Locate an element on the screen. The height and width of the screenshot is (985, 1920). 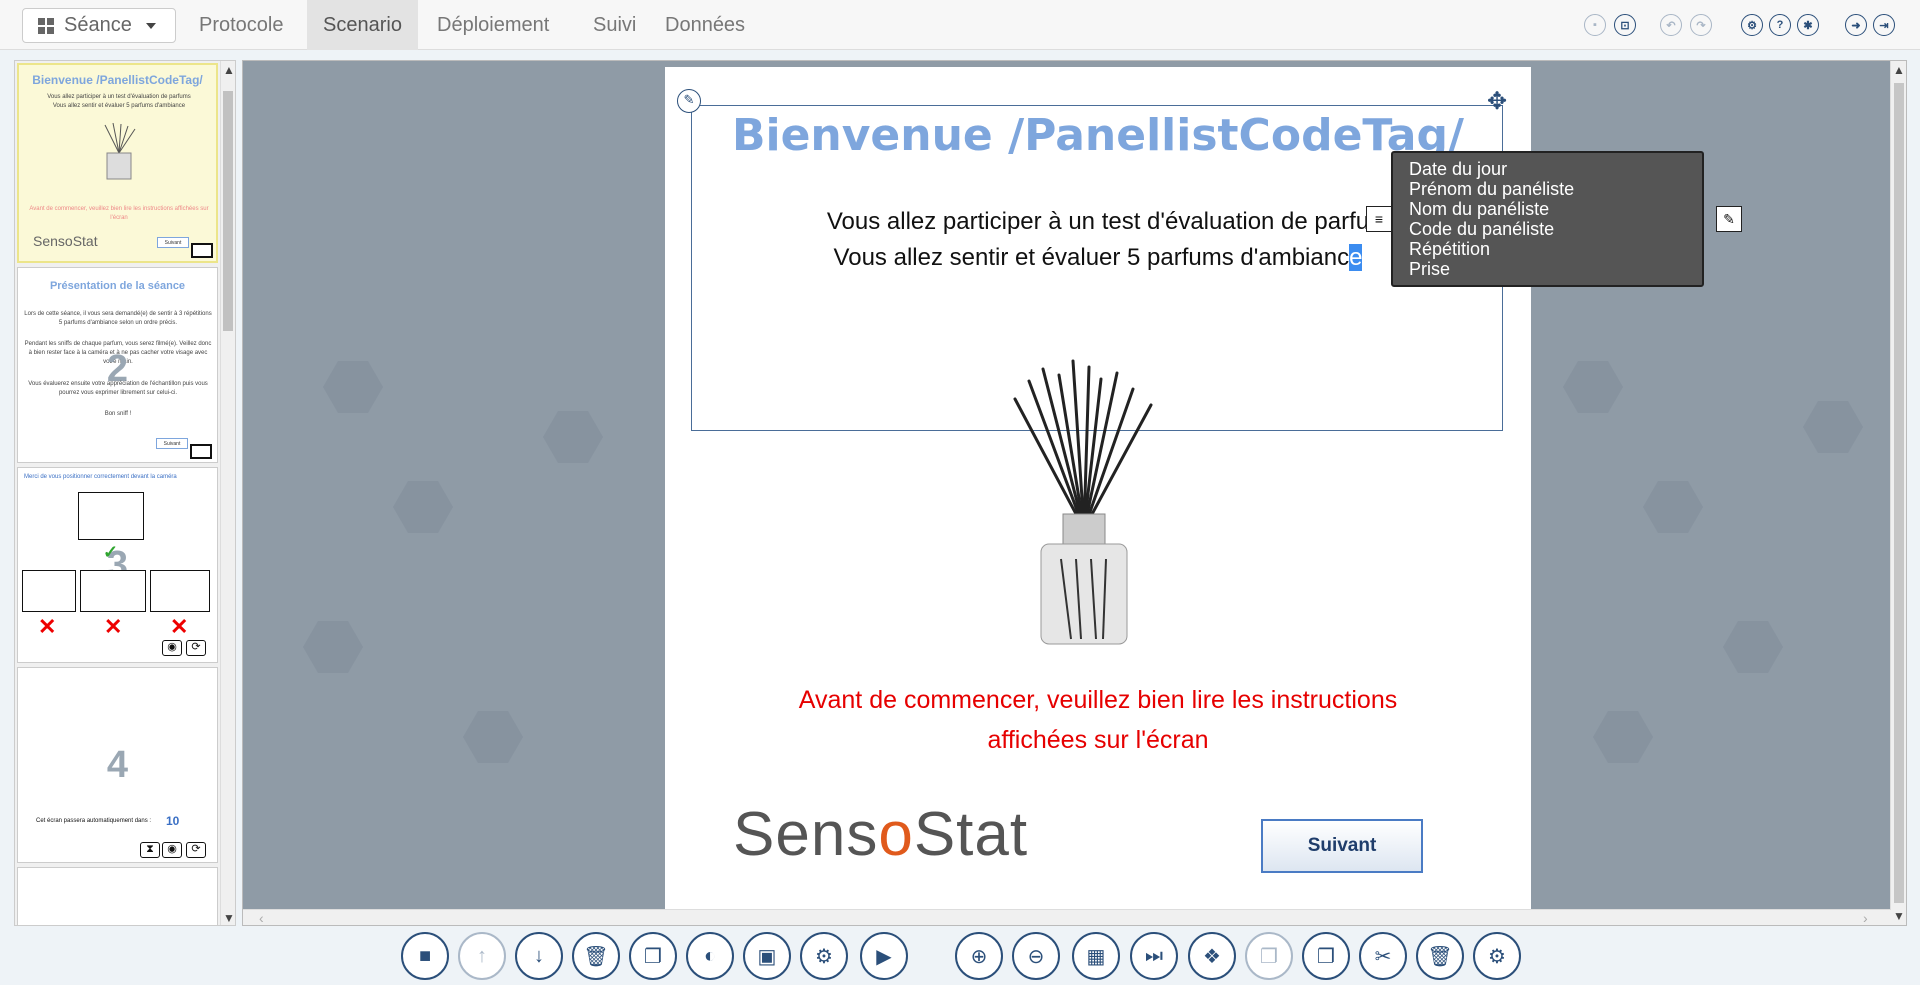
thumb2-title: Présentation de la séance is located at coordinates (117, 286).